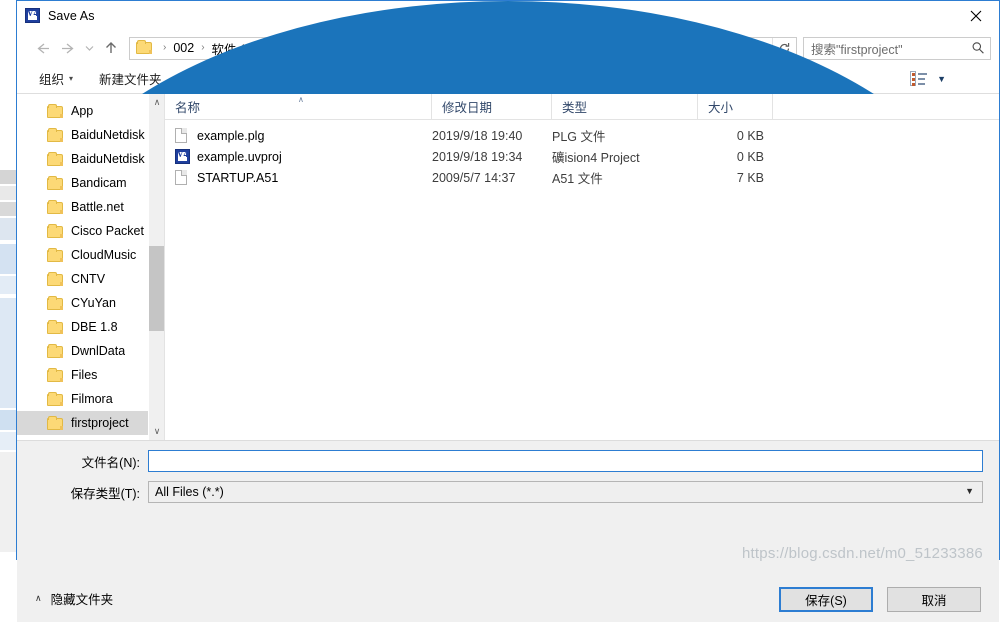 This screenshot has height=622, width=1000. Describe the element at coordinates (885, 48) in the screenshot. I see `search-input: 搜索"firstproject"` at that location.